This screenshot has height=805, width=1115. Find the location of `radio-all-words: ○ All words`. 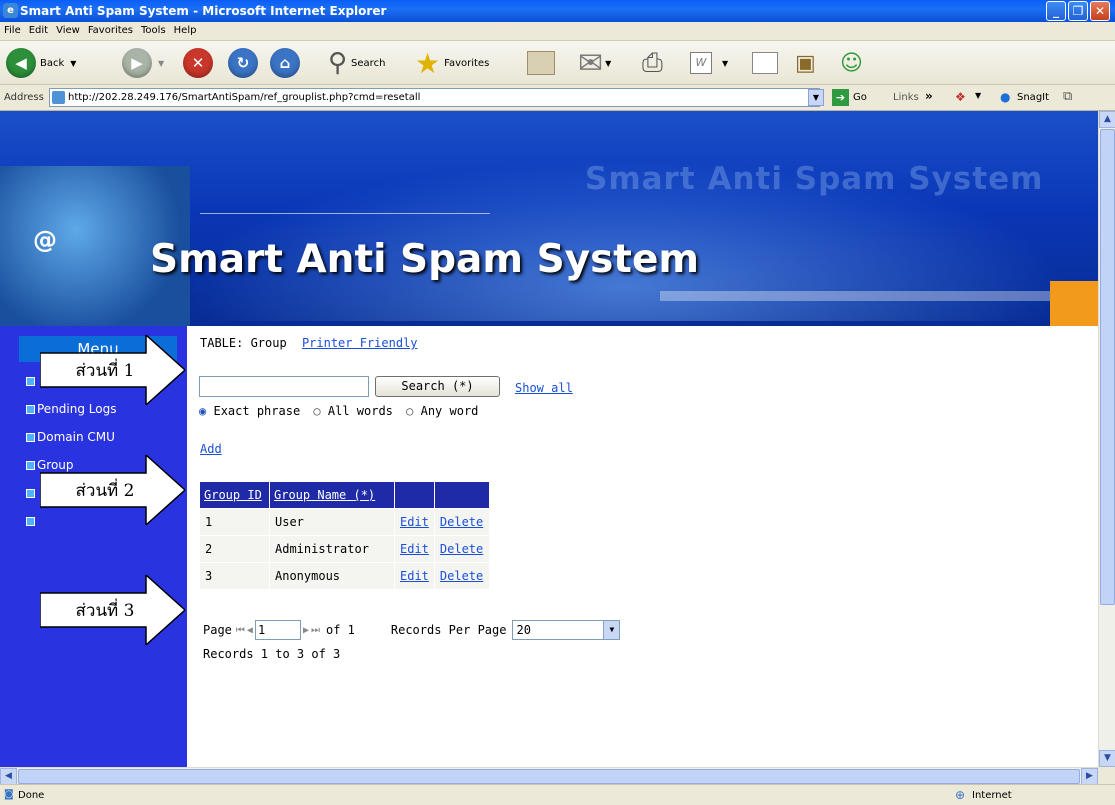

radio-all-words: ○ All words is located at coordinates (353, 411).